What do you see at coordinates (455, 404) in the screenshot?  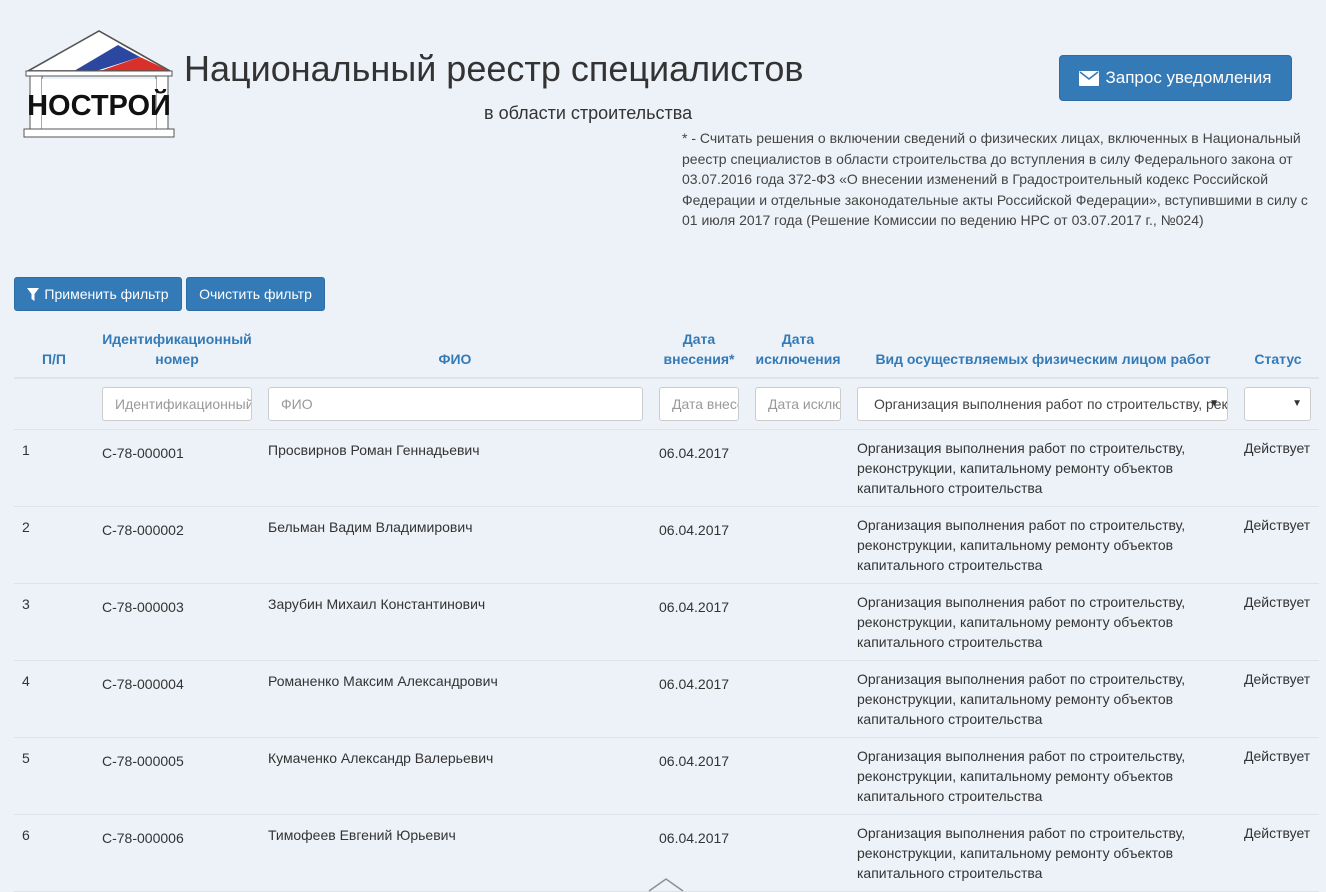 I see `fio-filter-input: ФИО` at bounding box center [455, 404].